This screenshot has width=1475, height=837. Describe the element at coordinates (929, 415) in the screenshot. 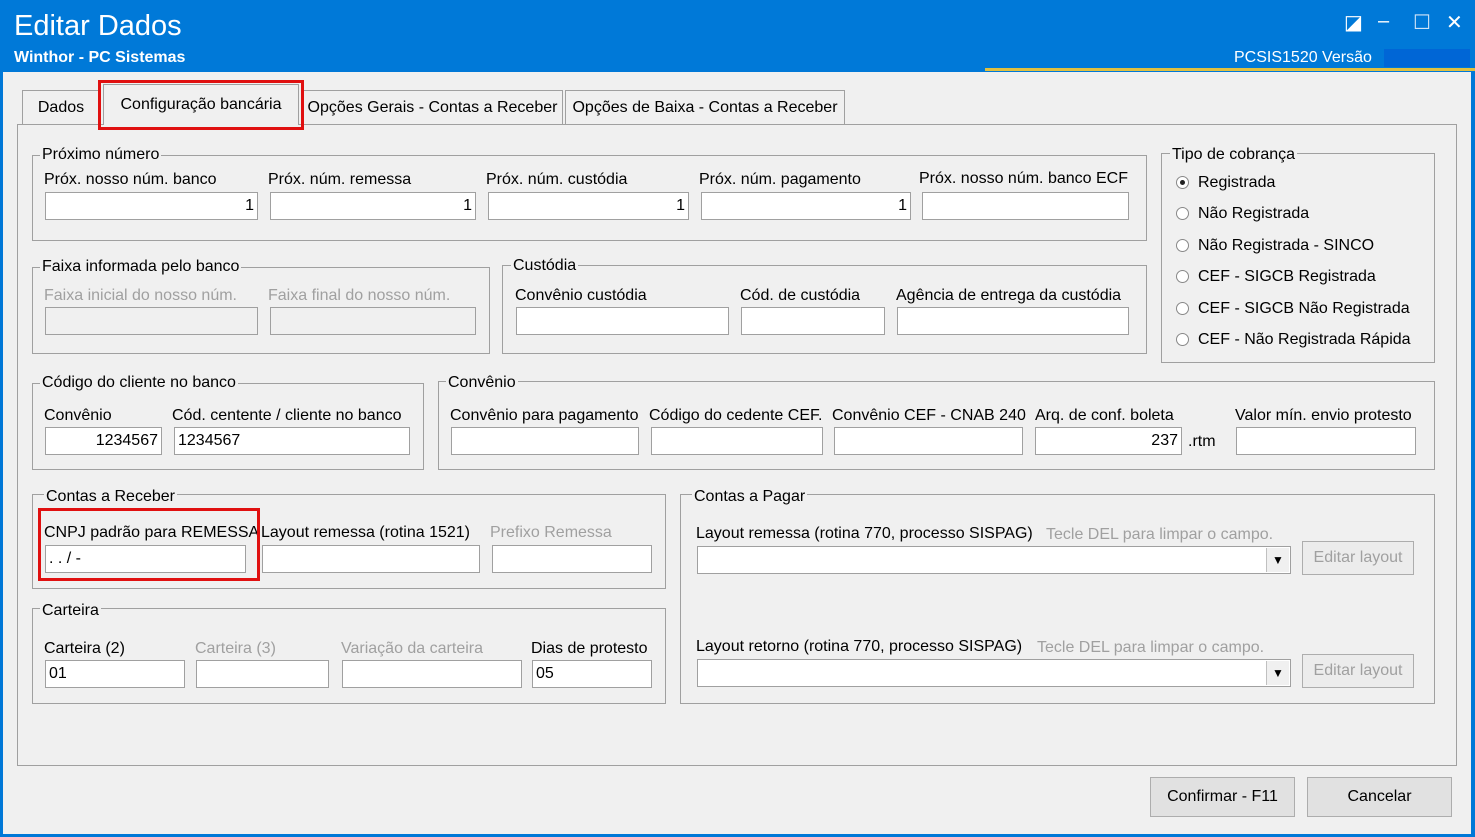

I see `field-label: Convênio CEF - CNAB 240` at that location.